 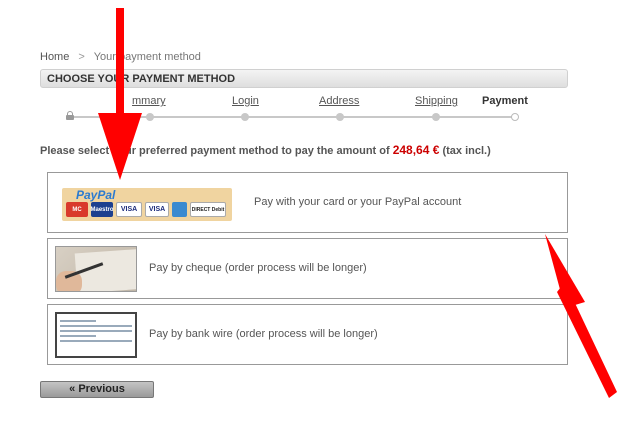 I want to click on red-arrow-down-icon, so click(x=120, y=94).